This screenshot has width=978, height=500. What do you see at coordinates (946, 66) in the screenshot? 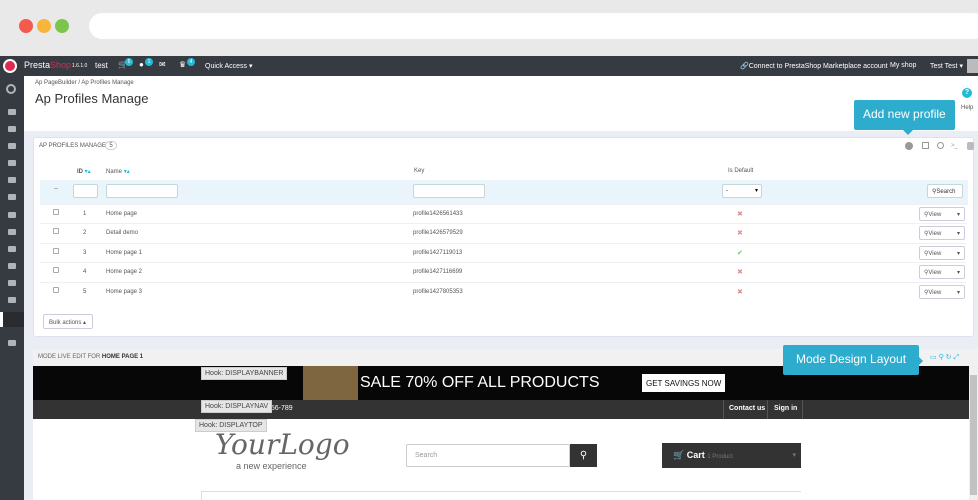
I see `user-menu: Test Test ▾` at bounding box center [946, 66].